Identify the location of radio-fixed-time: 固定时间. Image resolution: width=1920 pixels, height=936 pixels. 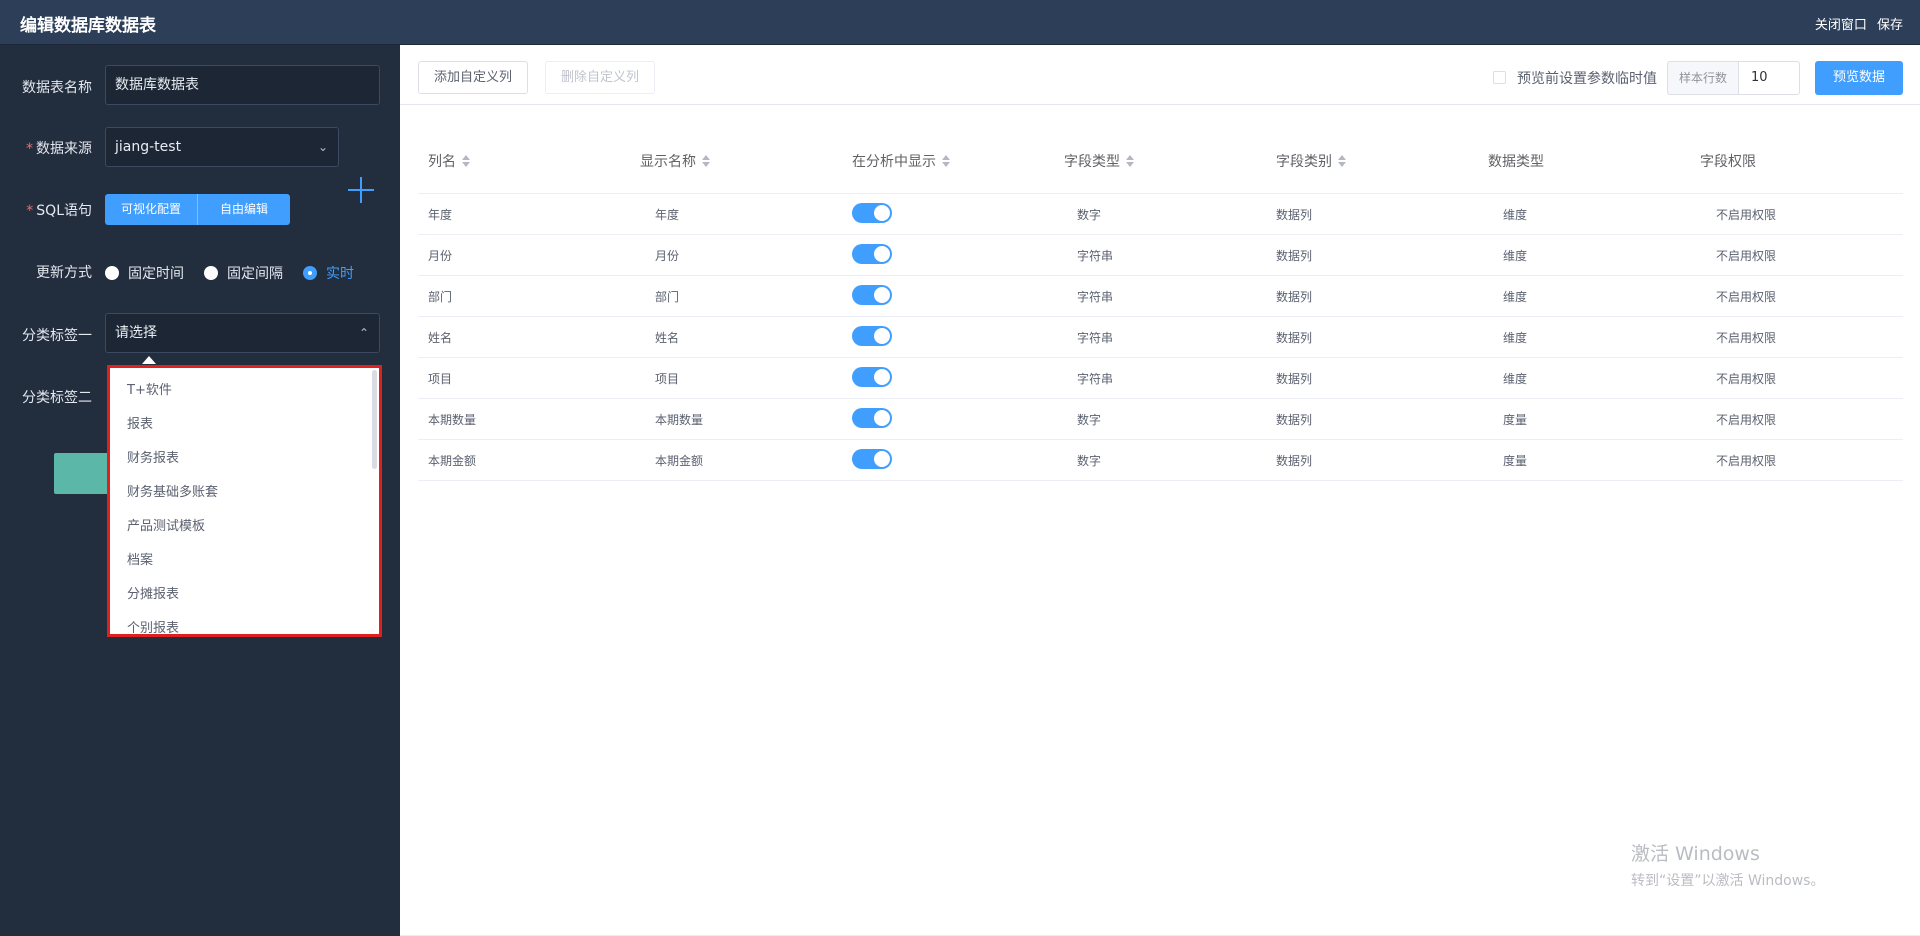
(144, 273).